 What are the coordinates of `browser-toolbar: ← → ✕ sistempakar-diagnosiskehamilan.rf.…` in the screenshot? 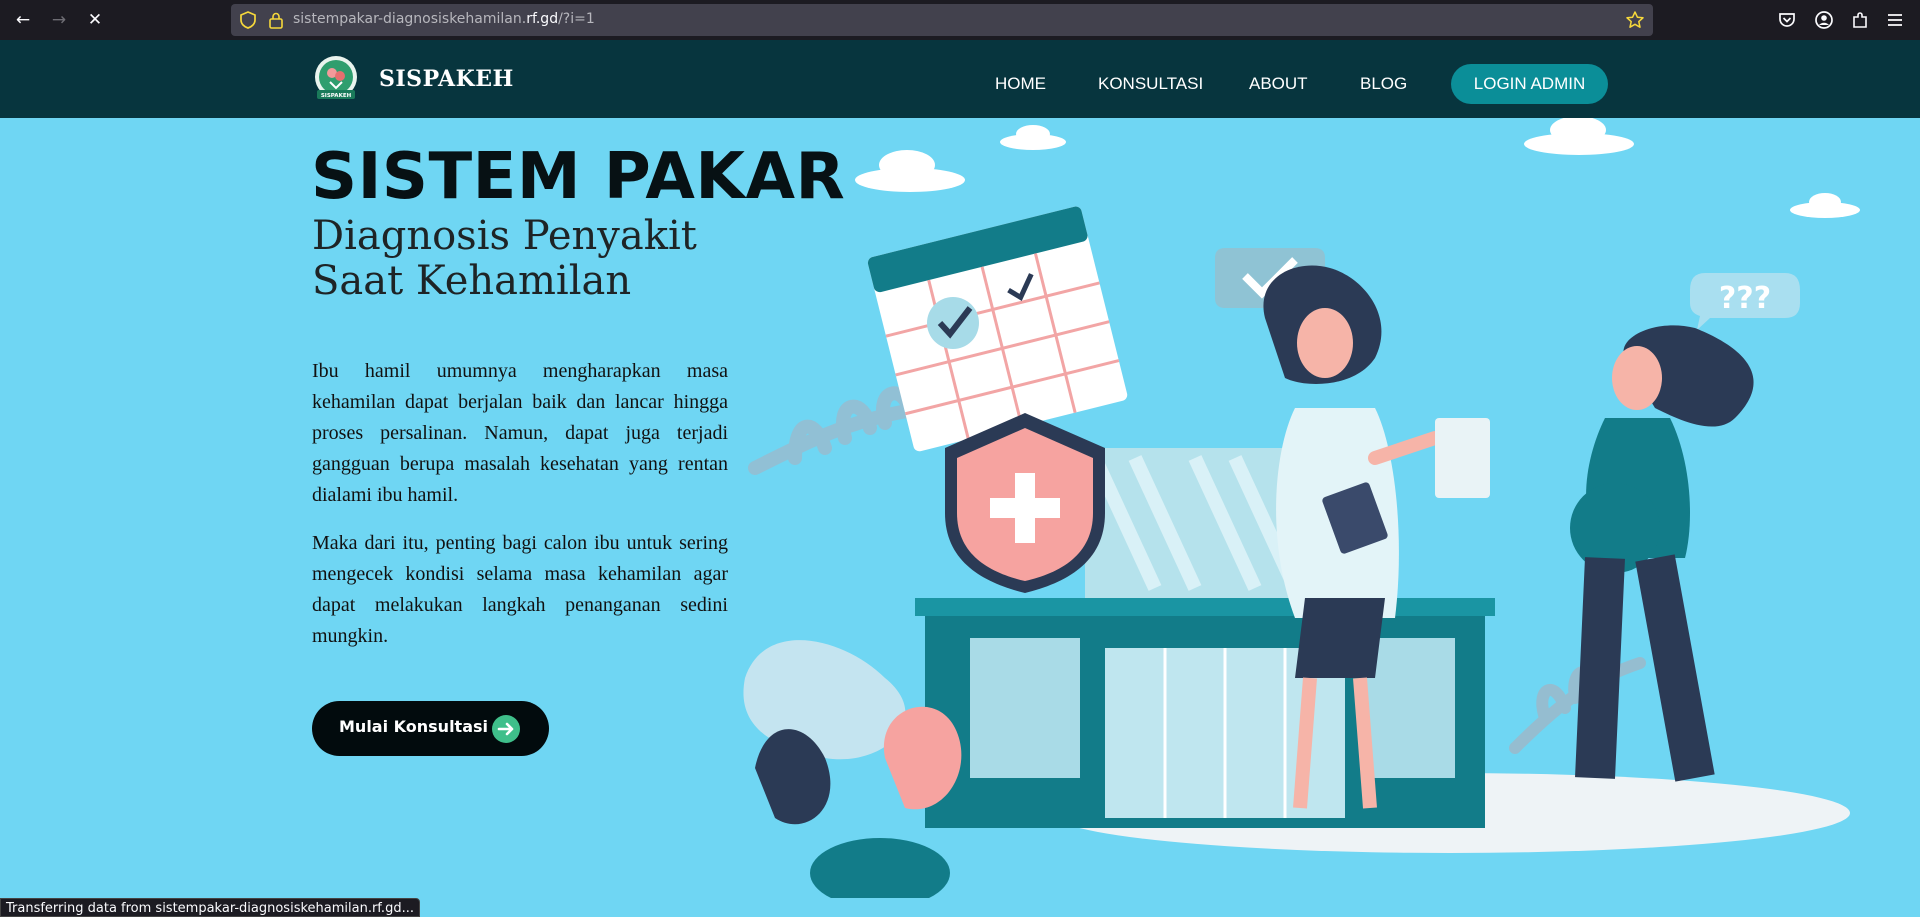 It's located at (960, 20).